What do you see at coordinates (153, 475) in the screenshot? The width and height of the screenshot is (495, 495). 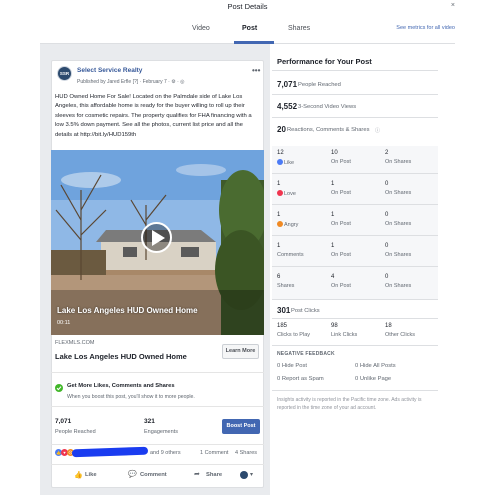 I see `comment-button: Comment` at bounding box center [153, 475].